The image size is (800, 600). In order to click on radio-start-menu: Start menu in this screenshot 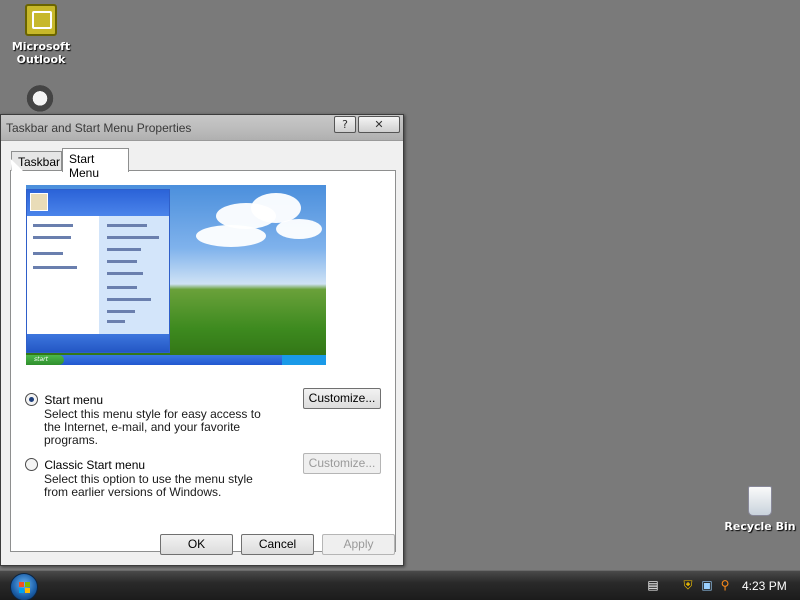, I will do `click(64, 399)`.